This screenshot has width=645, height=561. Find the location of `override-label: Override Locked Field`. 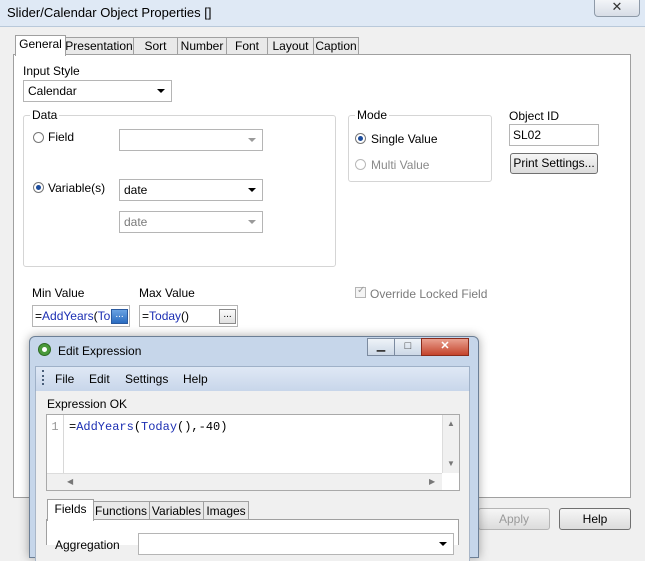

override-label: Override Locked Field is located at coordinates (429, 294).